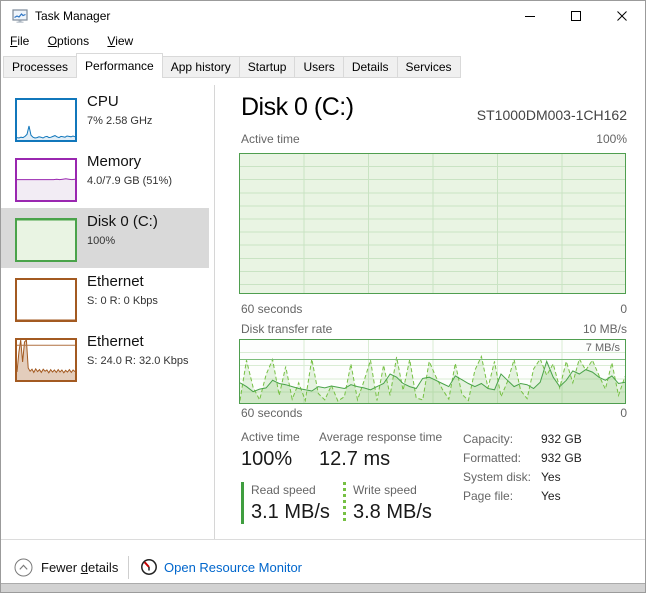 Image resolution: width=646 pixels, height=593 pixels. What do you see at coordinates (19, 41) in the screenshot?
I see `menu-file: File` at bounding box center [19, 41].